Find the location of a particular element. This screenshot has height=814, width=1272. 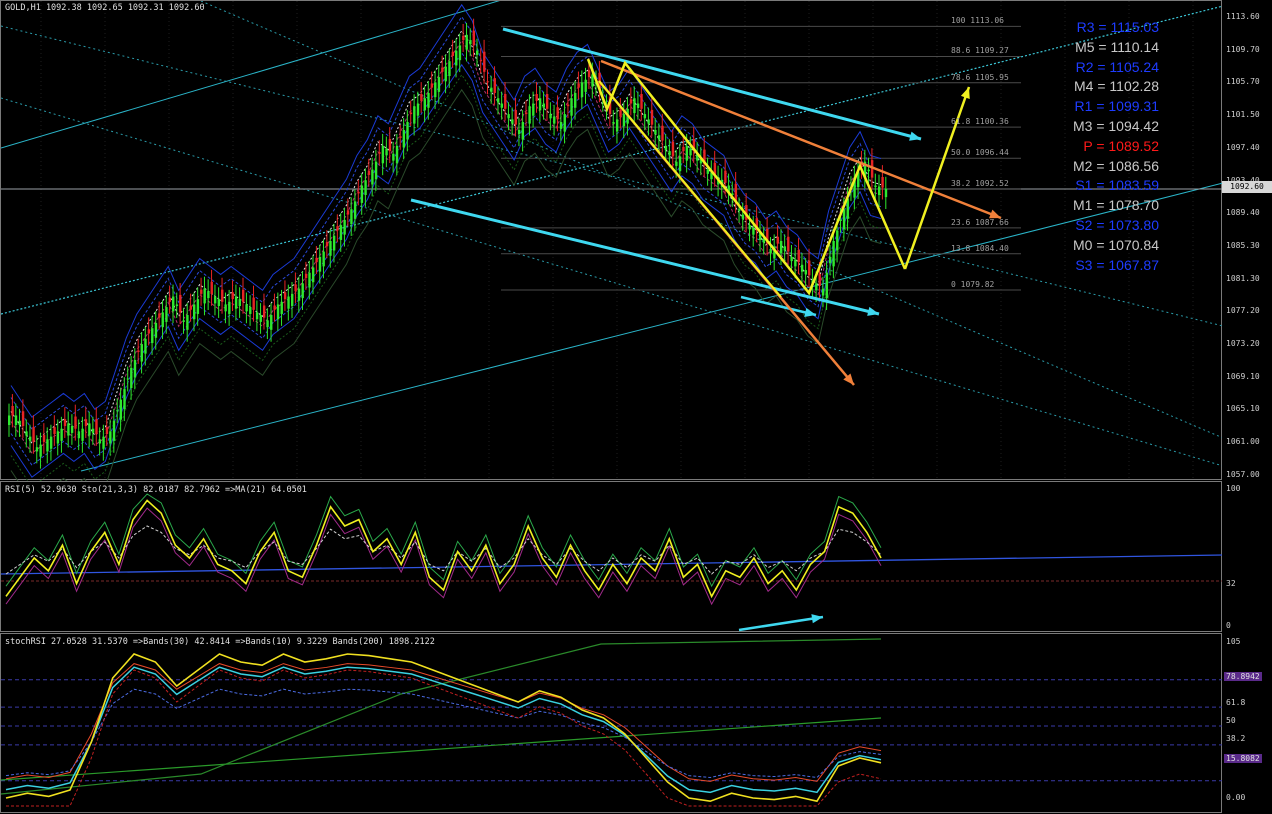

stochrsi-level-box: 78.8942 is located at coordinates (1243, 676).